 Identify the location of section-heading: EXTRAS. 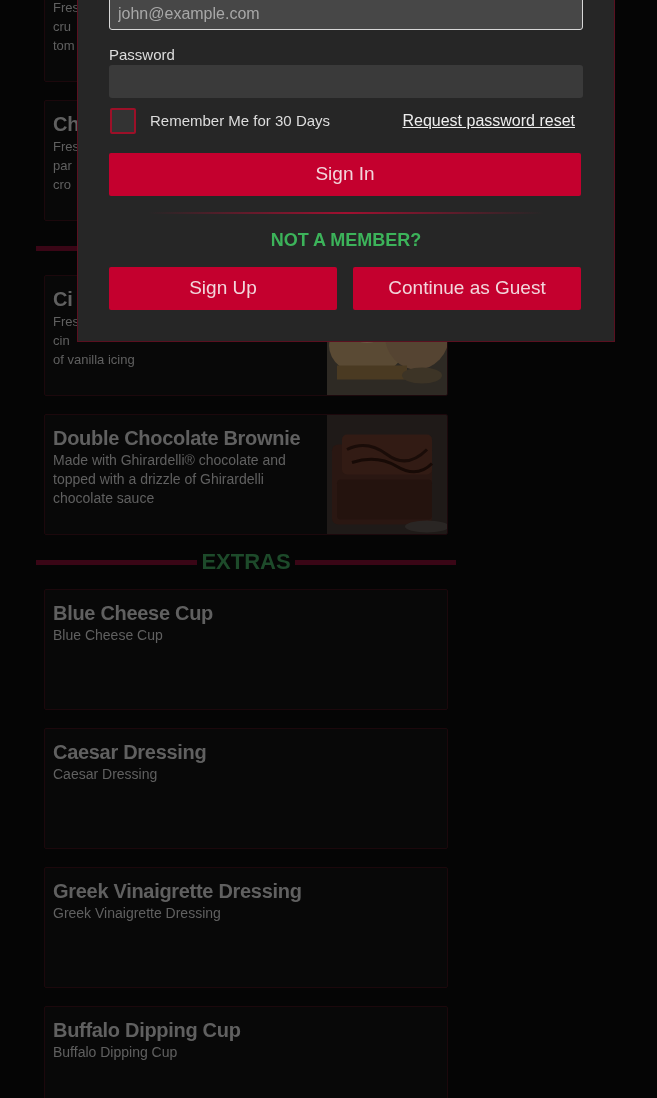
(246, 562).